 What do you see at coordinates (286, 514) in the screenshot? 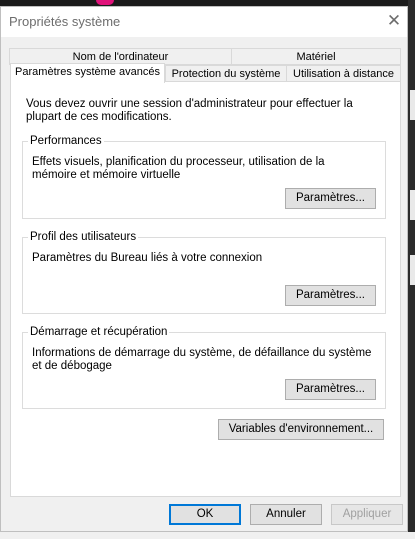
I see `cancel-button: Annuler` at bounding box center [286, 514].